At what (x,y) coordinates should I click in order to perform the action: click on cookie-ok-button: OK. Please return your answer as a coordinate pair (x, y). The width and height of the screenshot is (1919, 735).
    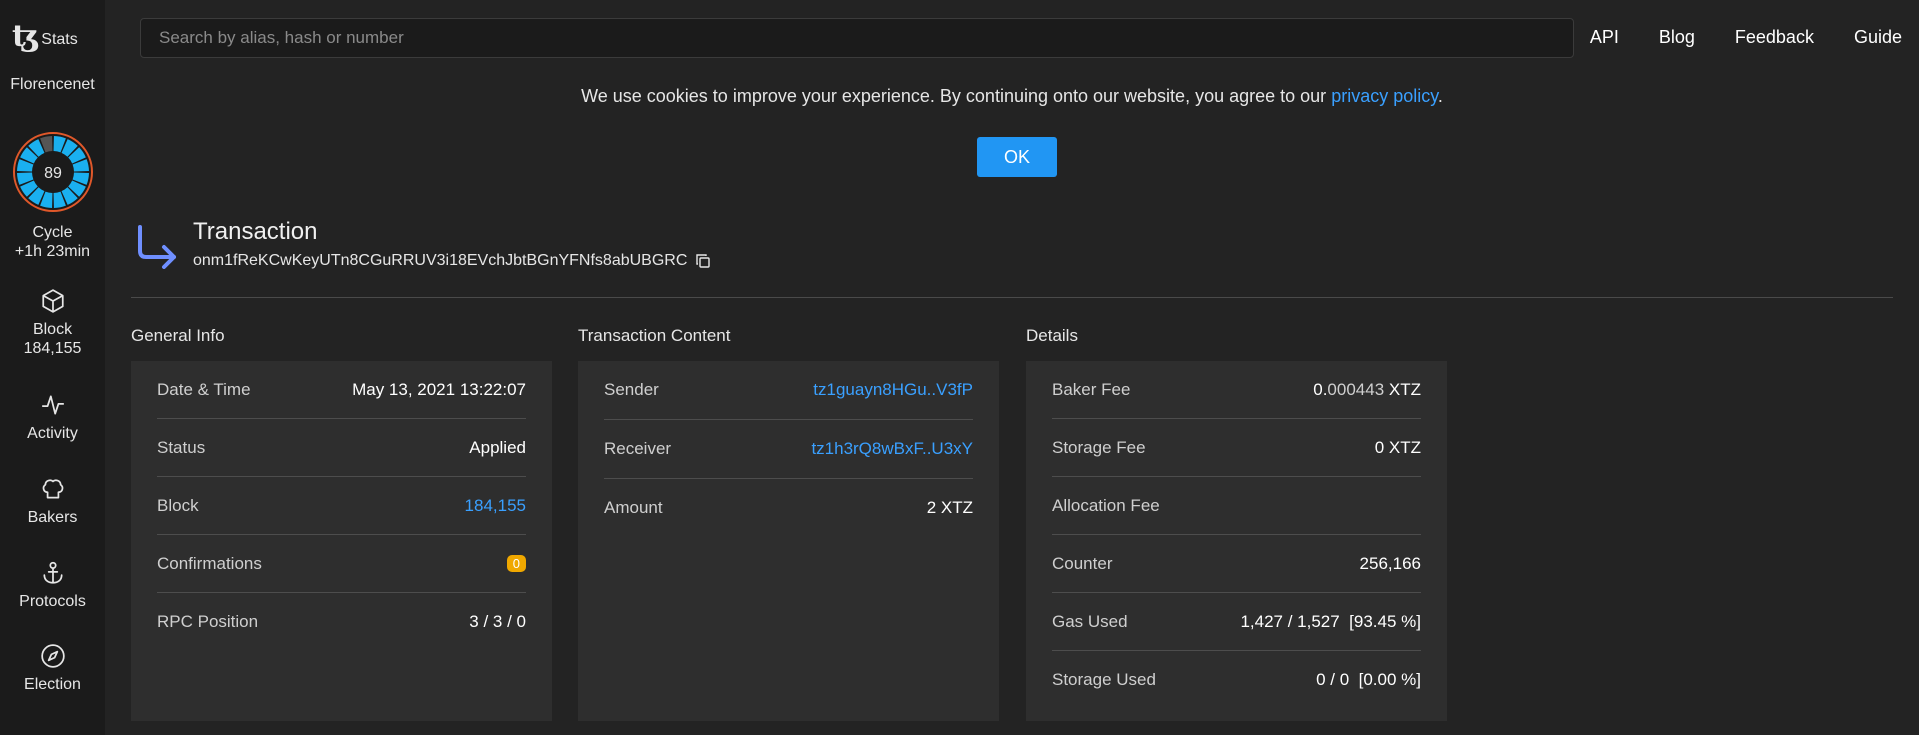
    Looking at the image, I should click on (1017, 157).